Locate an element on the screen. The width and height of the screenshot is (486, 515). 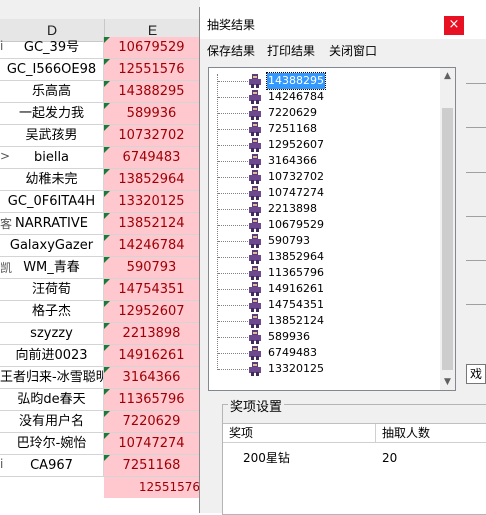
cell-id: 12551576 is located at coordinates (151, 70).